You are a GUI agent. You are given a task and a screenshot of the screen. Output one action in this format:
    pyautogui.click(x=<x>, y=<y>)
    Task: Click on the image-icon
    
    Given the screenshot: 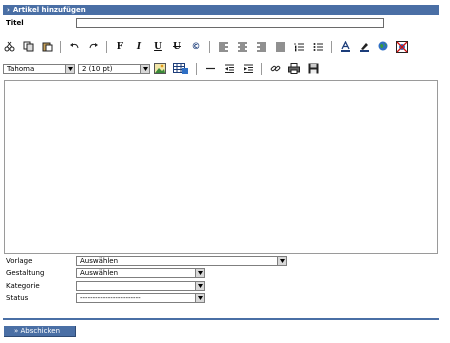 What is the action you would take?
    pyautogui.click(x=160, y=69)
    